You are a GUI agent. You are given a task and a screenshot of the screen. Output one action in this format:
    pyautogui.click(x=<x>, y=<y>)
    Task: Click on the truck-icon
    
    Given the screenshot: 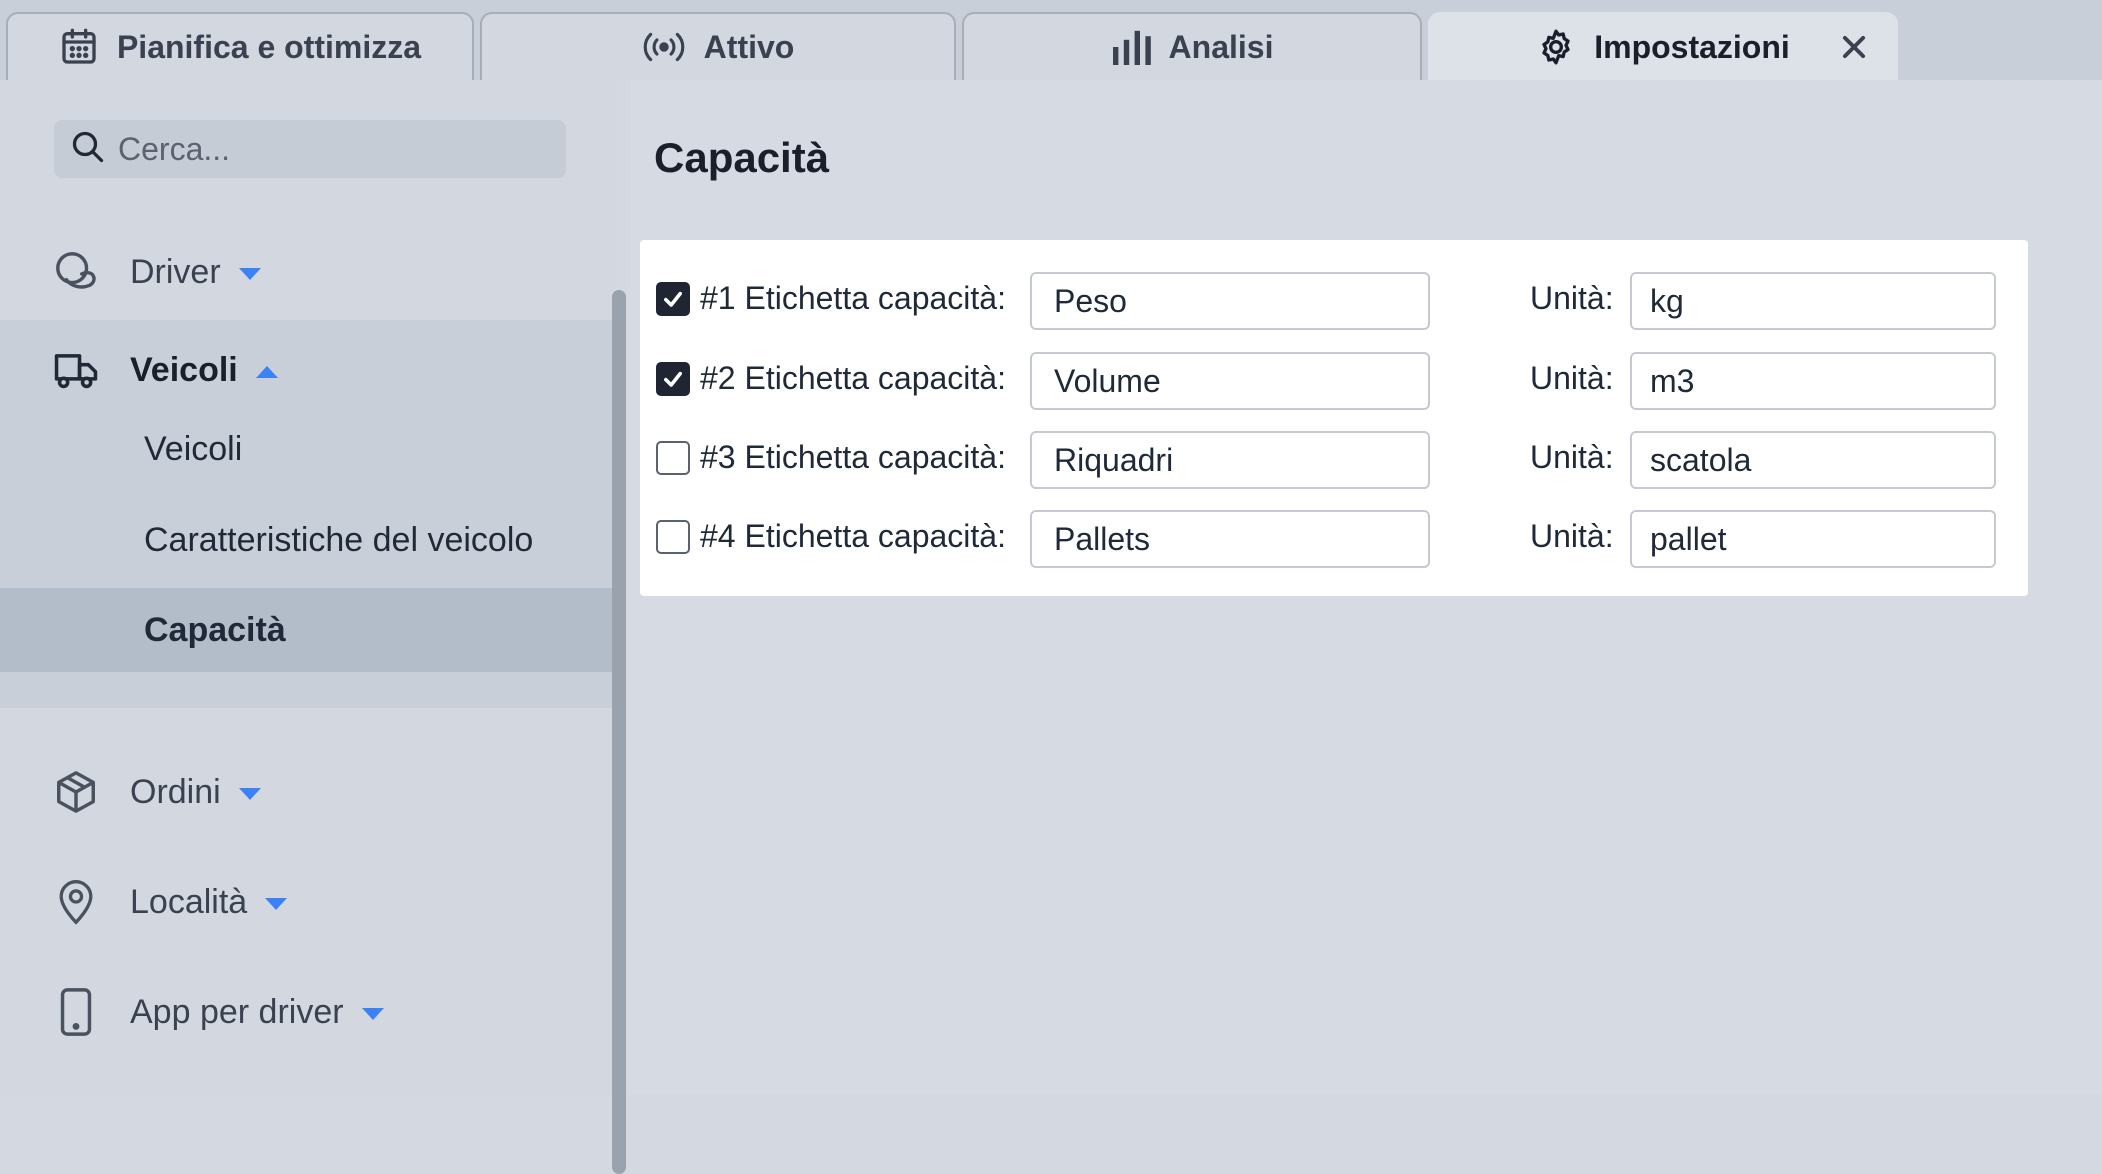 What is the action you would take?
    pyautogui.click(x=76, y=370)
    